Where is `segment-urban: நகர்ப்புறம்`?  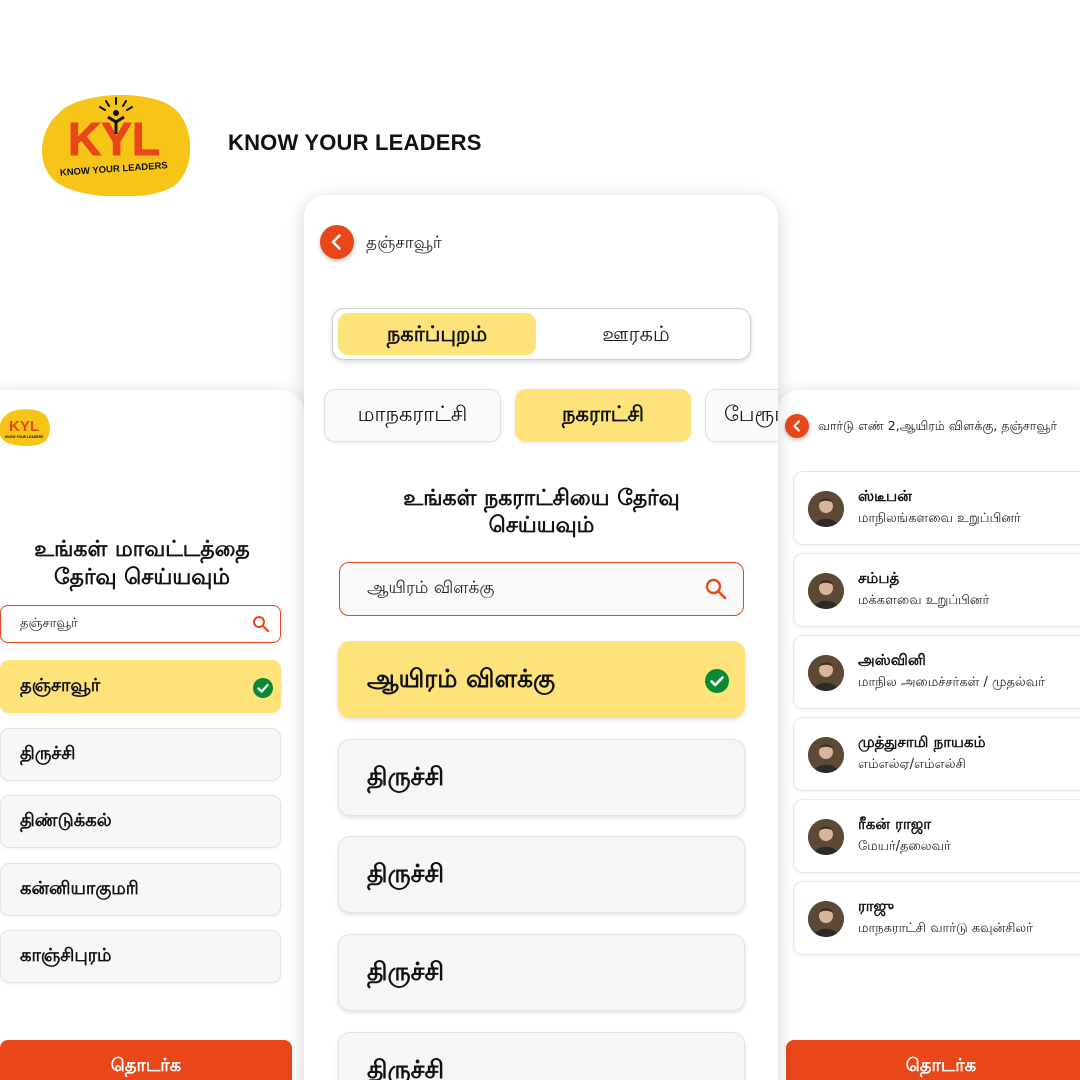 segment-urban: நகர்ப்புறம் is located at coordinates (437, 334).